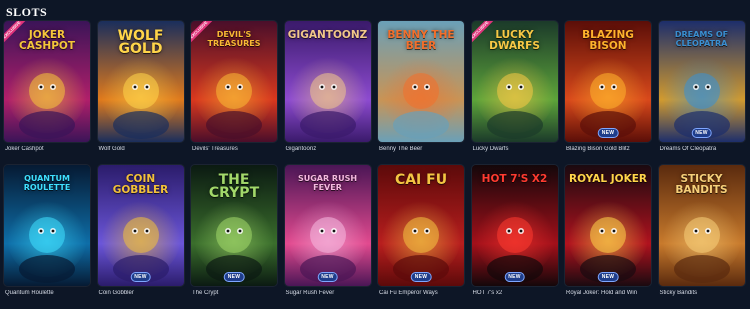  What do you see at coordinates (140, 81) in the screenshot?
I see `game-thumbnail: WOLF GOLD` at bounding box center [140, 81].